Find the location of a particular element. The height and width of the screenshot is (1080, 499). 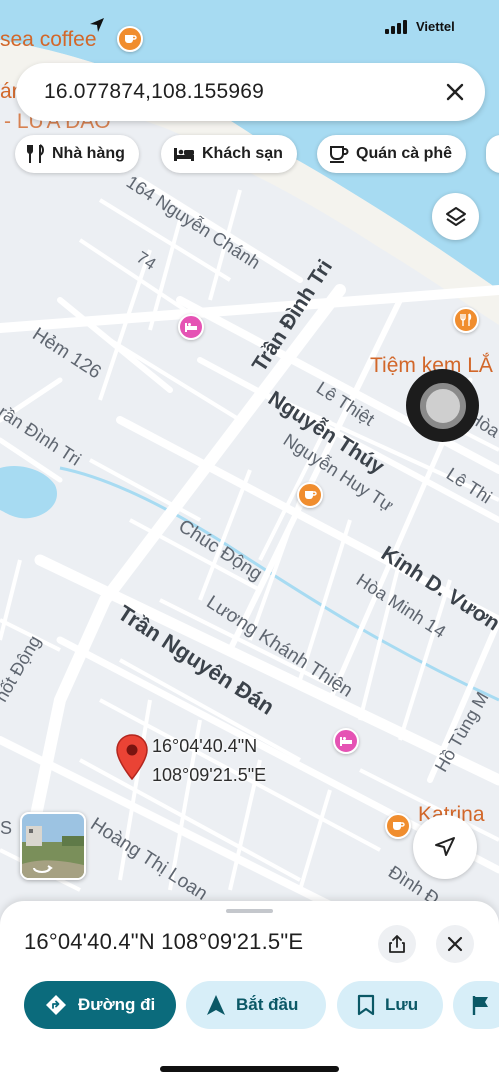

chip-label: Khách sạn is located at coordinates (242, 153).